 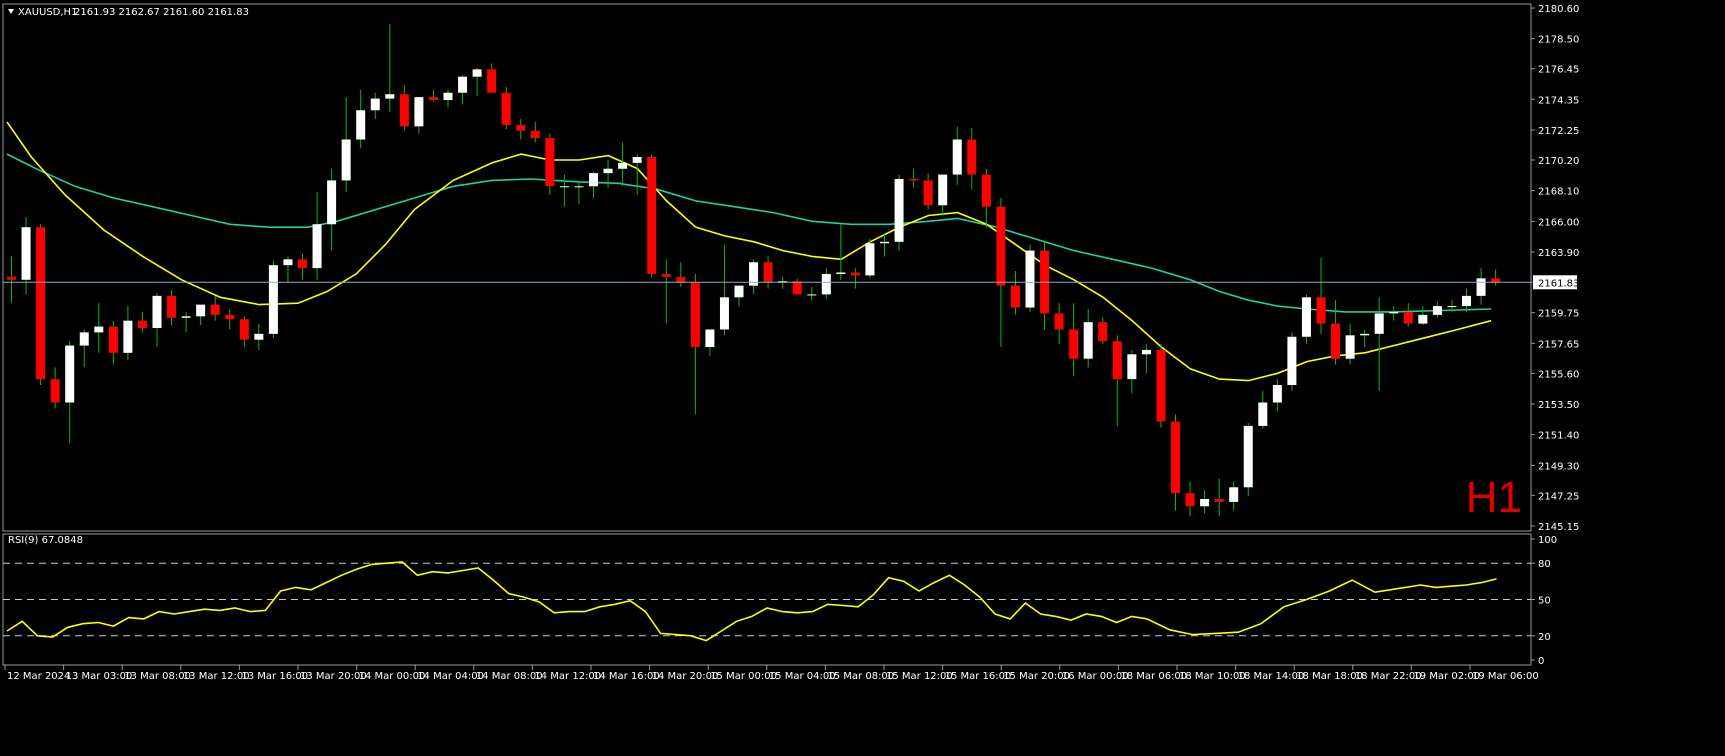 What do you see at coordinates (450, 676) in the screenshot?
I see `time-tick-label: 14 Mar 04:00` at bounding box center [450, 676].